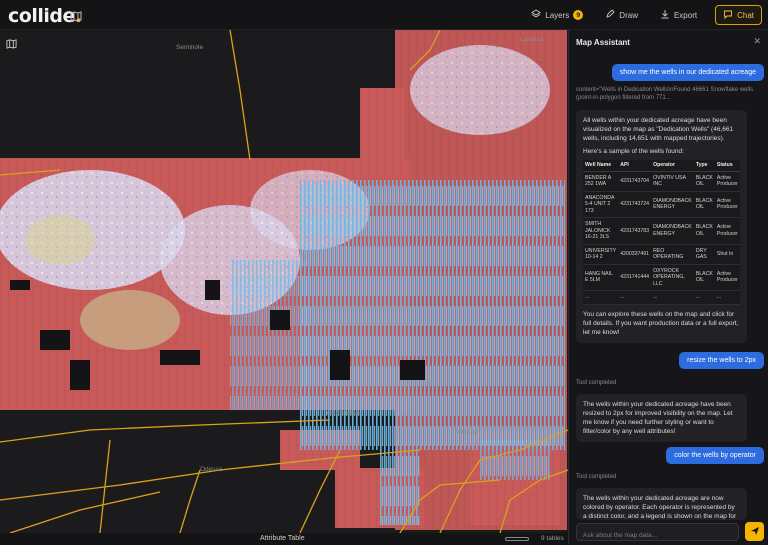  What do you see at coordinates (635, 231) in the screenshot?
I see `table-cell: 4231743783` at bounding box center [635, 231].